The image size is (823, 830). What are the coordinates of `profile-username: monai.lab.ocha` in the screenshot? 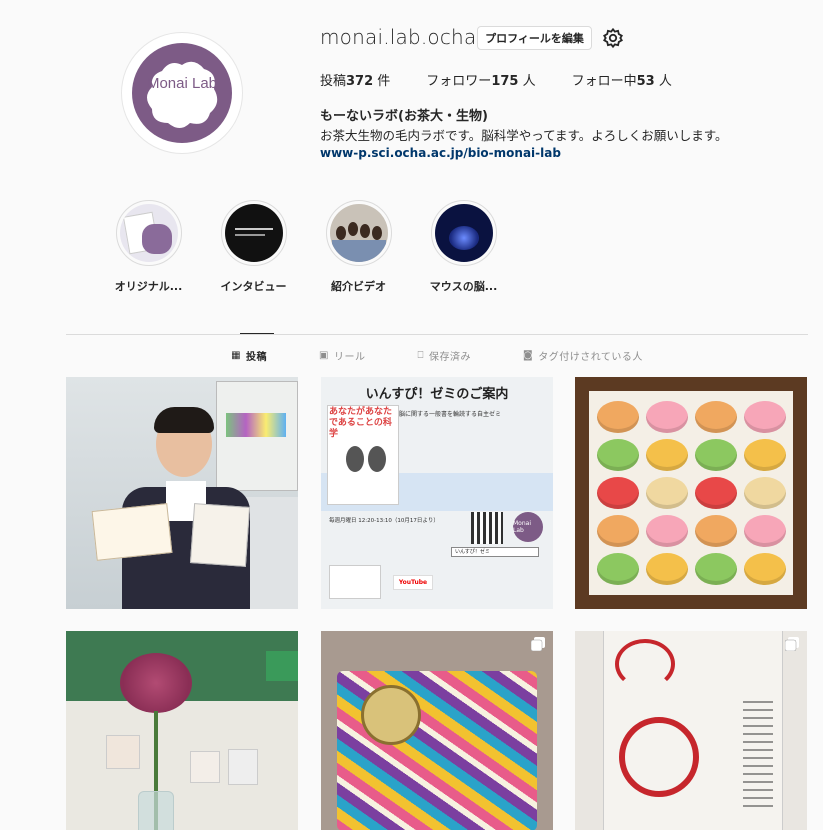 It's located at (398, 37).